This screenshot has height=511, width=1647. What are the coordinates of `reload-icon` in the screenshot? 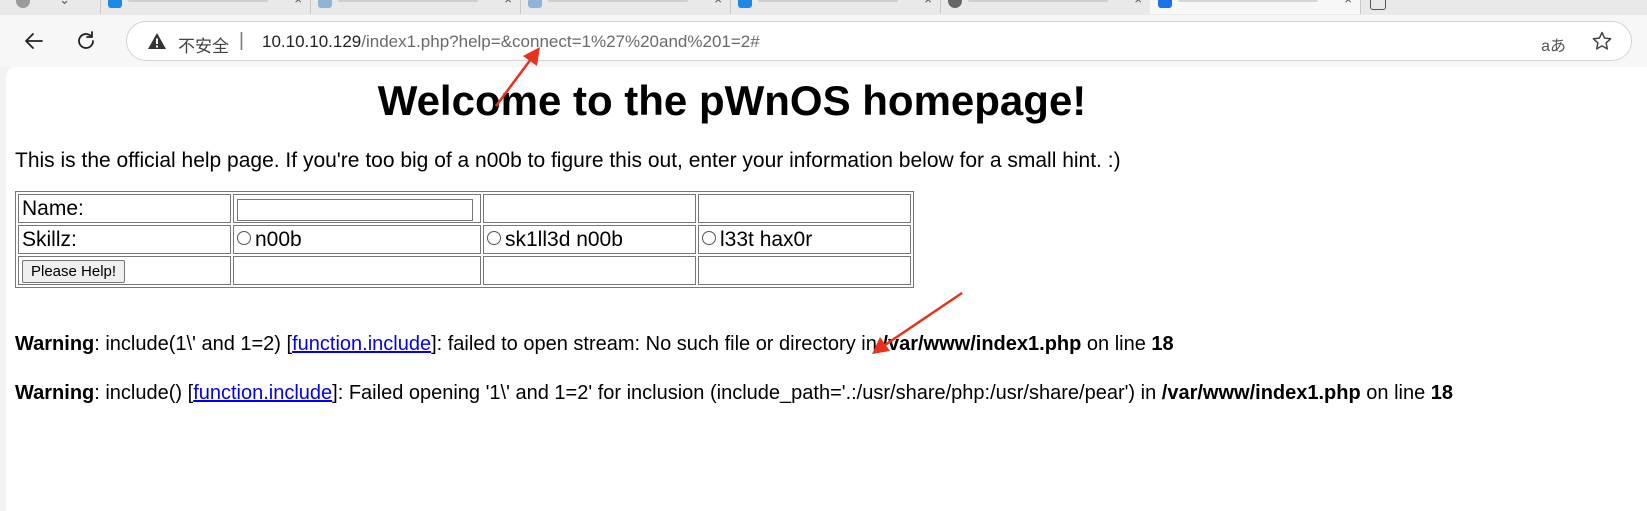 It's located at (86, 40).